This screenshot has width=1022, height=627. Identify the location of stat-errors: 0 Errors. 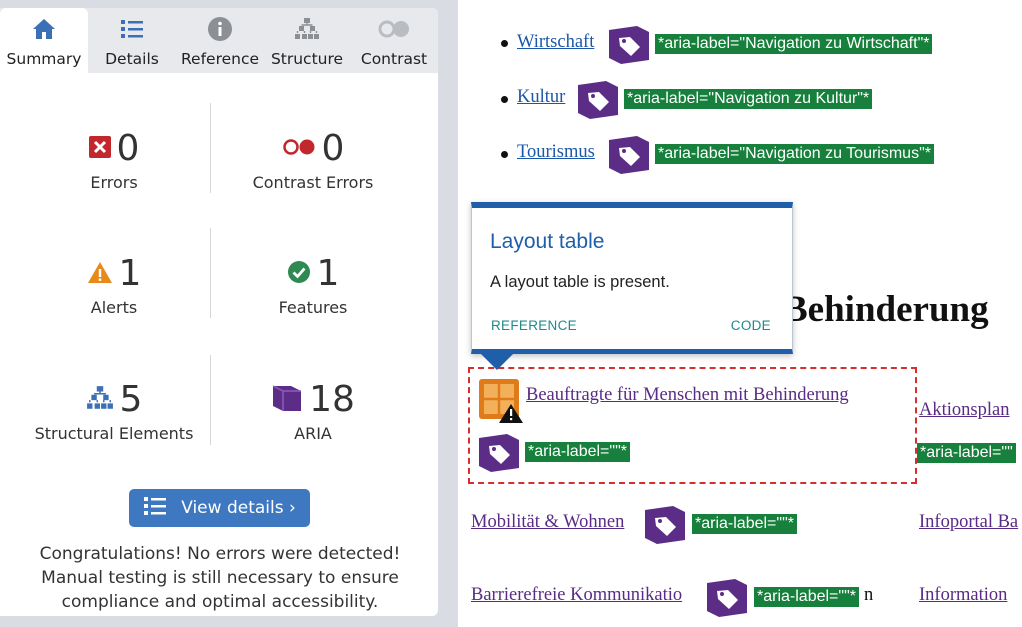
(114, 160).